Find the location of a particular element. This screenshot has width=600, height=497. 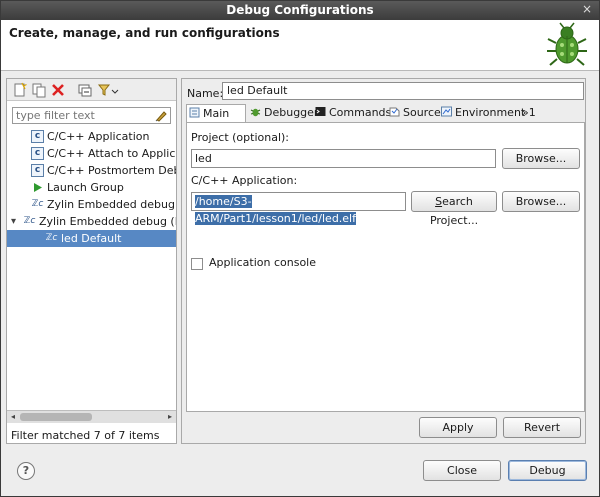

tab-overflow-chevron-icon: »1 is located at coordinates (528, 113).